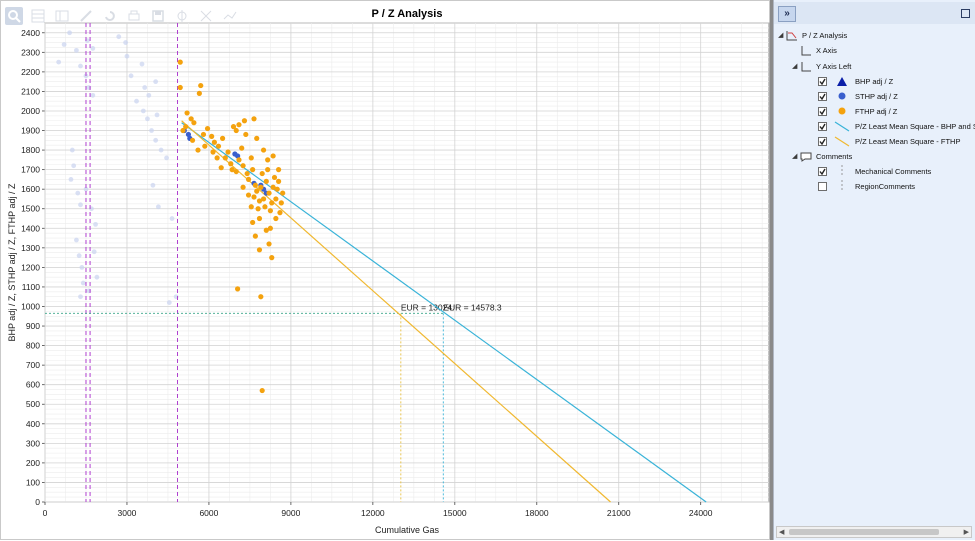 The height and width of the screenshot is (541, 975). What do you see at coordinates (965, 13) in the screenshot?
I see `maximize-icon` at bounding box center [965, 13].